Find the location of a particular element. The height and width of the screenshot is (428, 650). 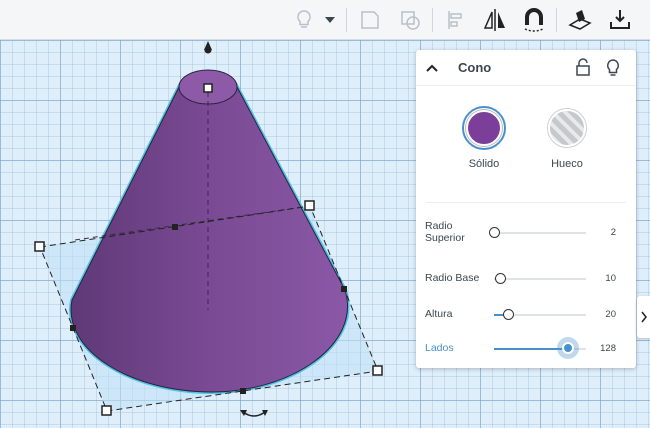

panel-header: Cono is located at coordinates (526, 68).